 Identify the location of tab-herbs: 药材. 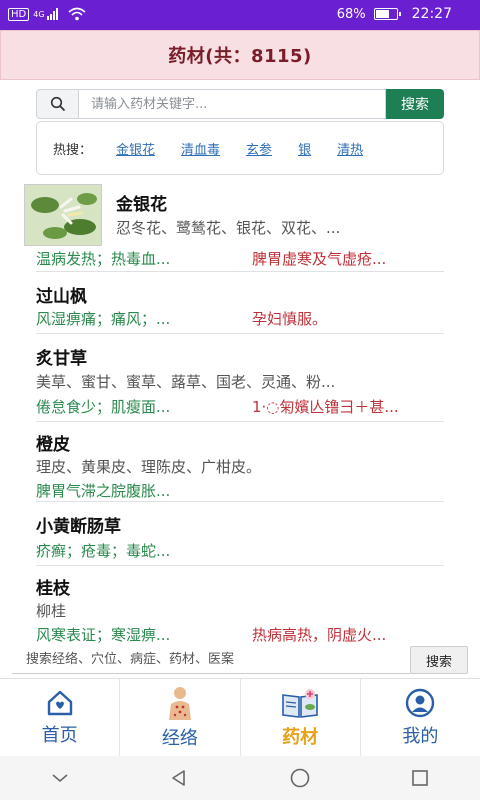
(301, 717).